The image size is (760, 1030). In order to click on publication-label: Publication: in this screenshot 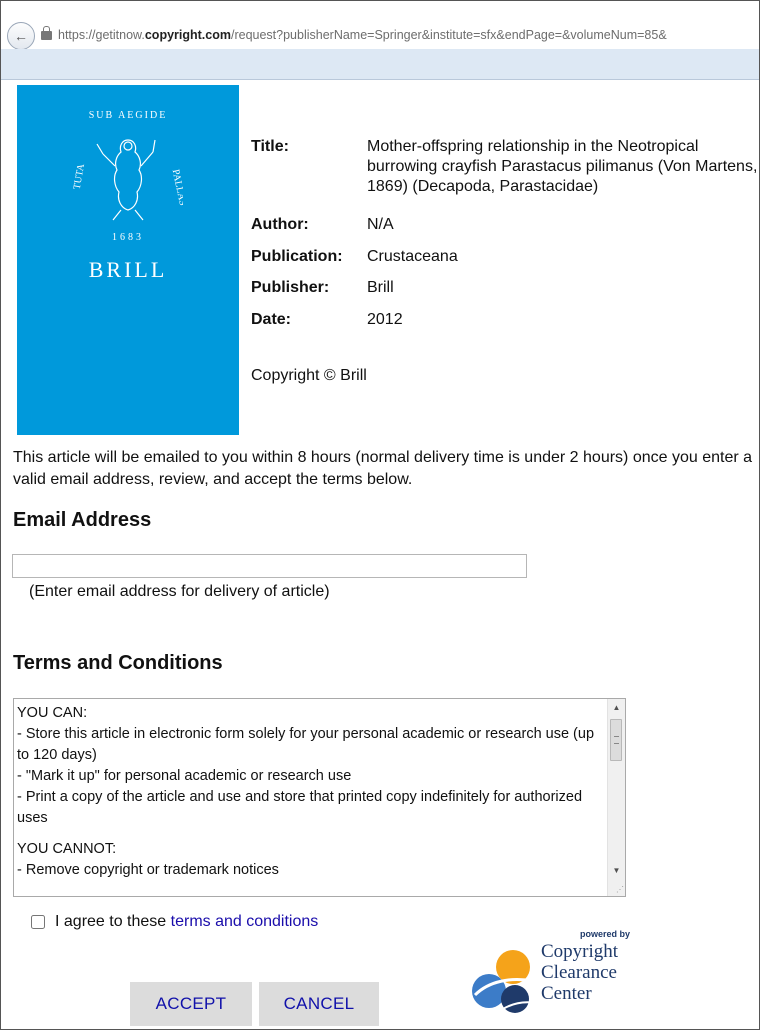, I will do `click(297, 256)`.